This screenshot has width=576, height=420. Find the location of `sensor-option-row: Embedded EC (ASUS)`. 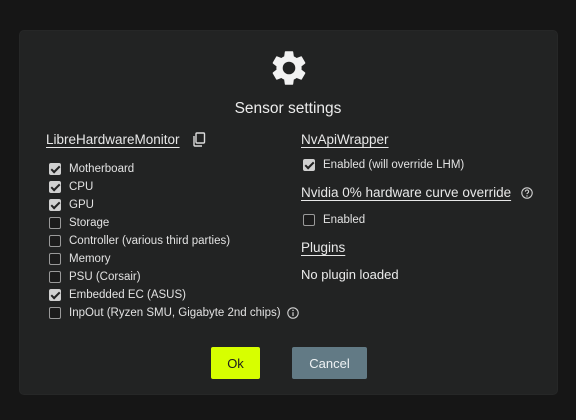

sensor-option-row: Embedded EC (ASUS) is located at coordinates (117, 295).